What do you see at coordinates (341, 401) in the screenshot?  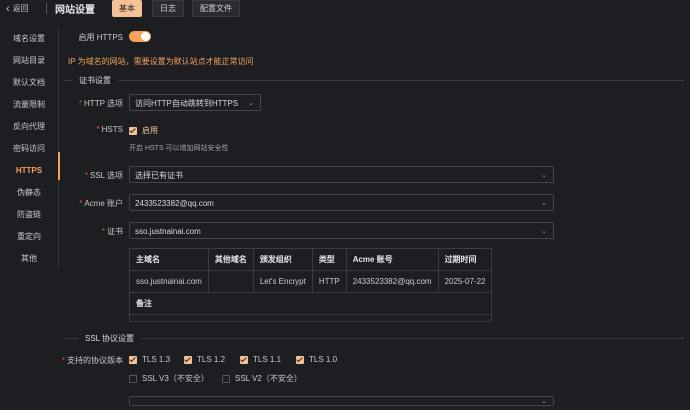 I see `next-select-partial: ⌄` at bounding box center [341, 401].